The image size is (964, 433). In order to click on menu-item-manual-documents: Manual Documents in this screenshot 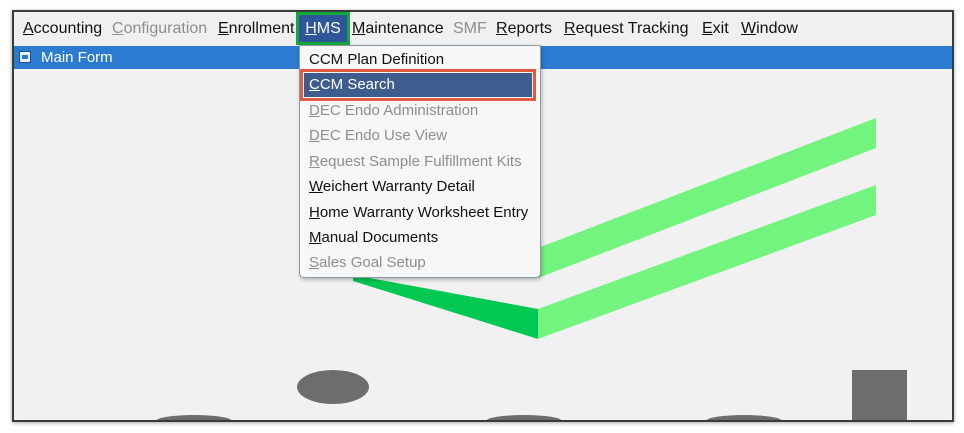, I will do `click(373, 238)`.